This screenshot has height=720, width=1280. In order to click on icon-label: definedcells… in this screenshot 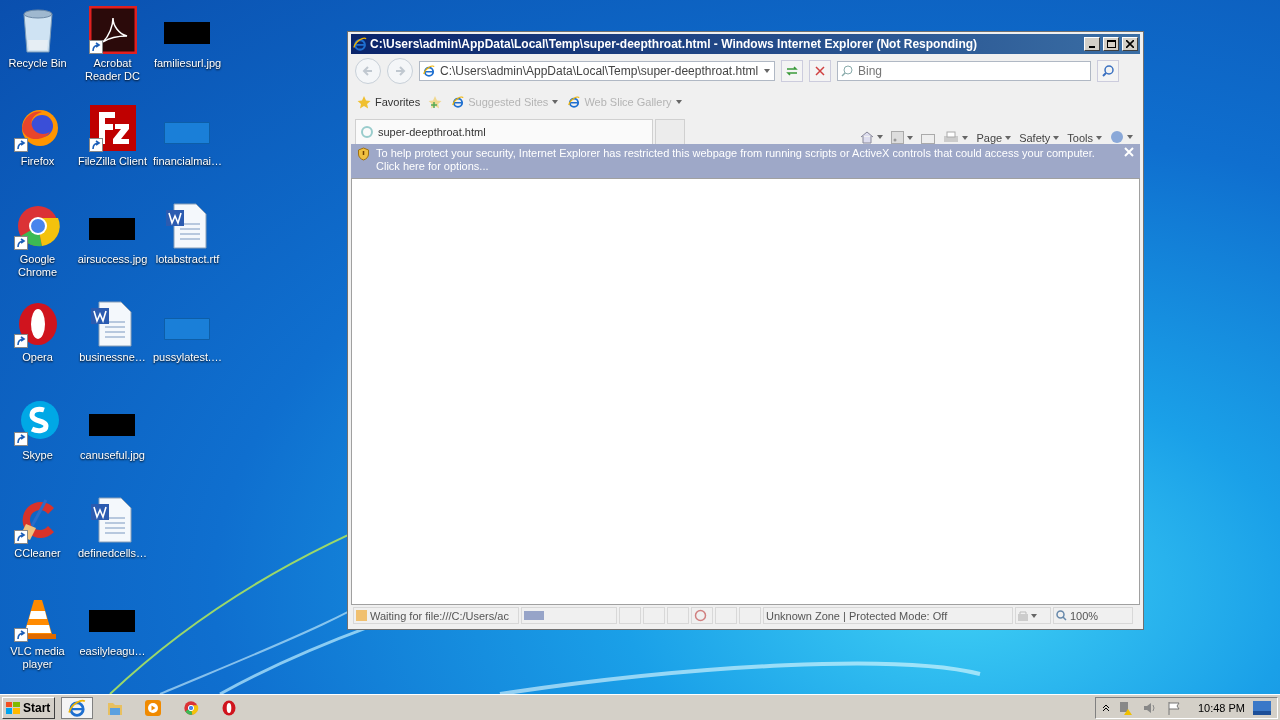, I will do `click(112, 553)`.